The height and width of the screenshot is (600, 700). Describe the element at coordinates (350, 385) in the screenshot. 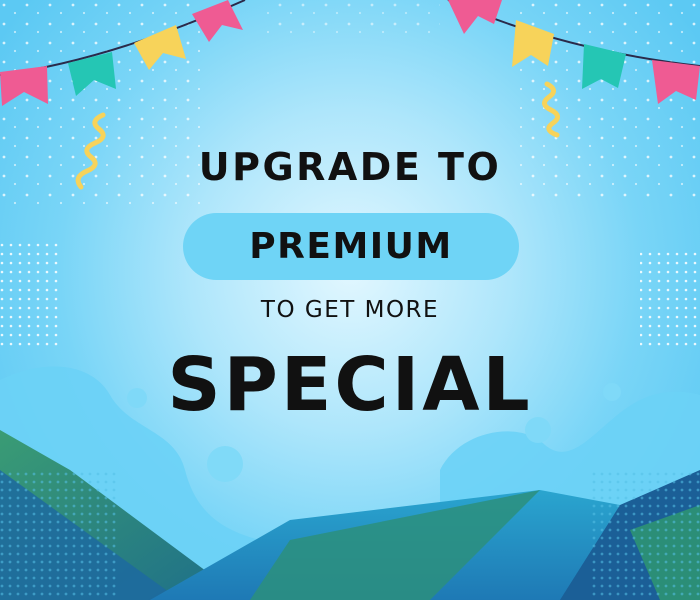

I see `headline-special: SPECIAL` at that location.